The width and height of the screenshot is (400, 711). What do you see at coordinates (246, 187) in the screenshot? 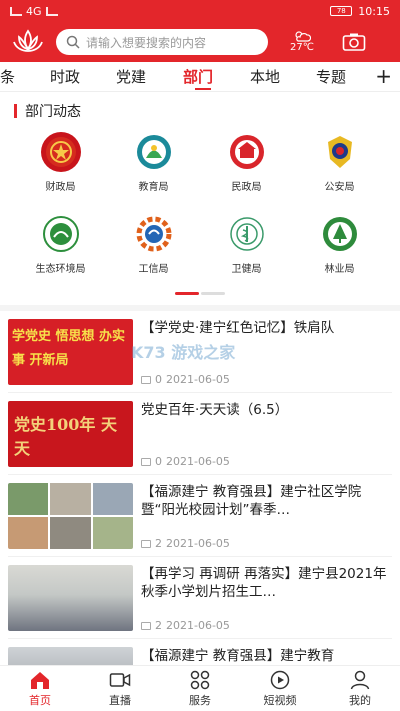
I see `department-label: 民政局` at bounding box center [246, 187].